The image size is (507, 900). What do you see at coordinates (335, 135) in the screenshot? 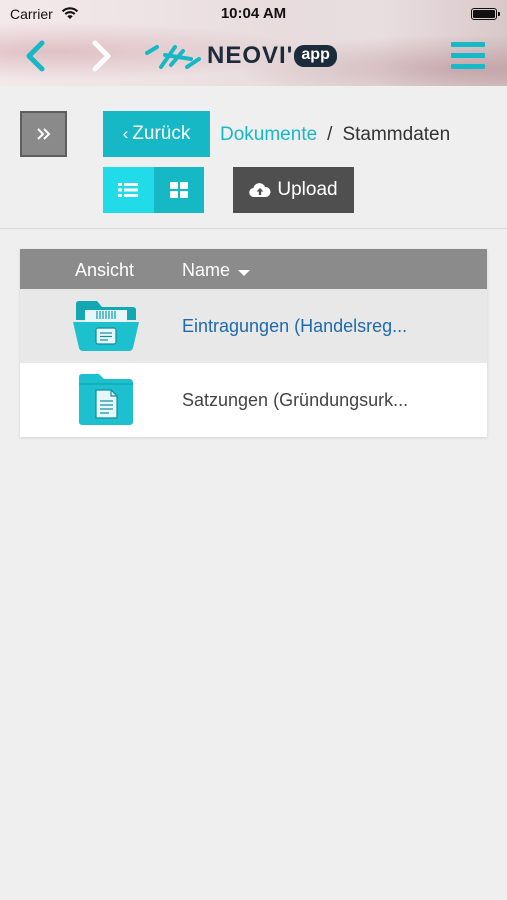
I see `breadcrumb: Dokumente / Stammdaten` at bounding box center [335, 135].